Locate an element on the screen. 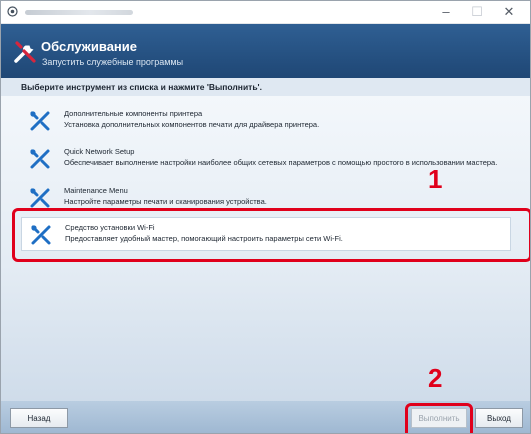 The image size is (531, 434). page-subtitle: Запустить служебные программы is located at coordinates (113, 62).